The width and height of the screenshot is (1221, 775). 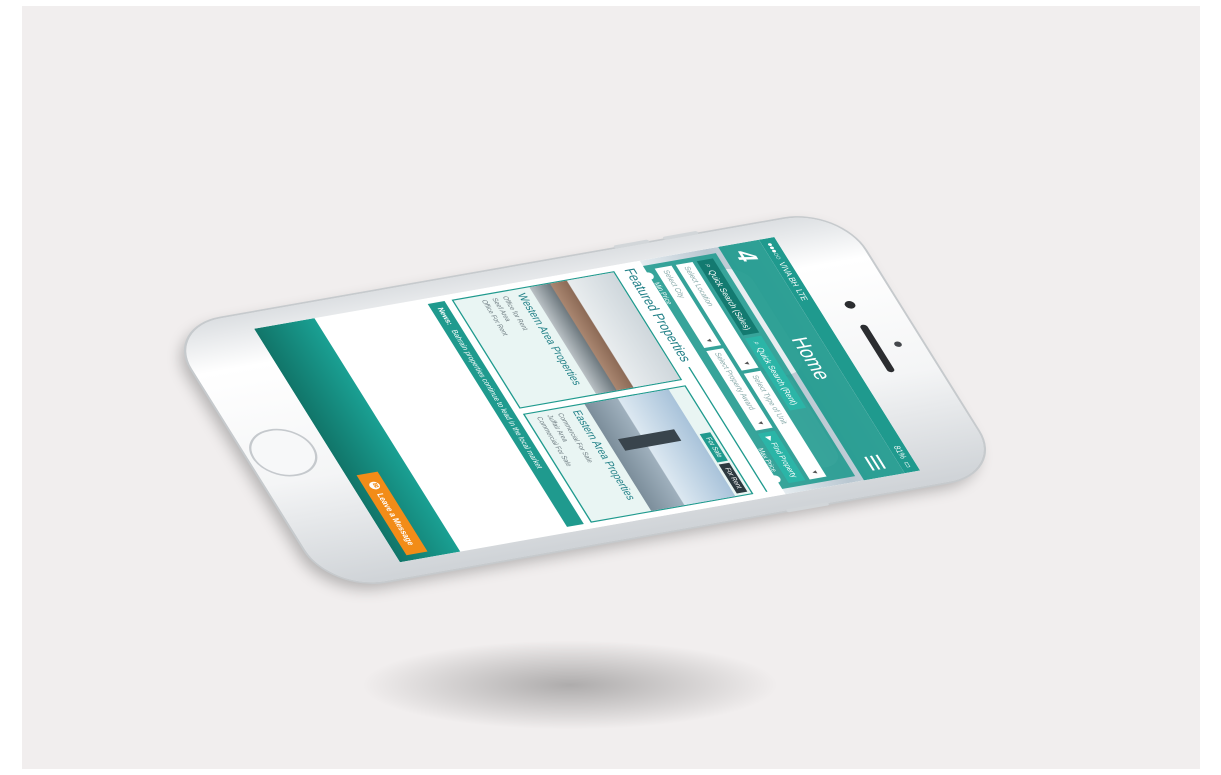 I want to click on hamburger-menu-icon, so click(x=875, y=462).